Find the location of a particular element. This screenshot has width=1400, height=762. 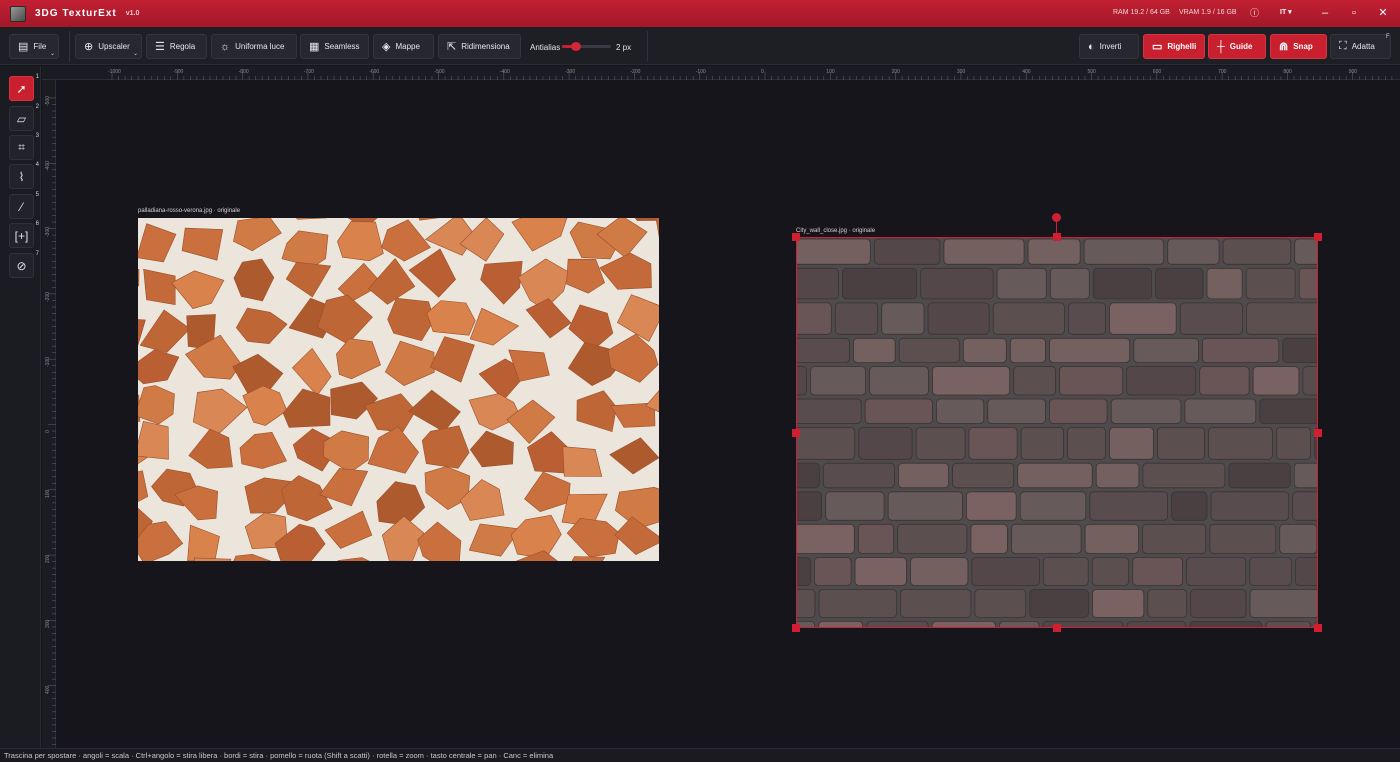

upscaler-label: Upscaler is located at coordinates (114, 46).